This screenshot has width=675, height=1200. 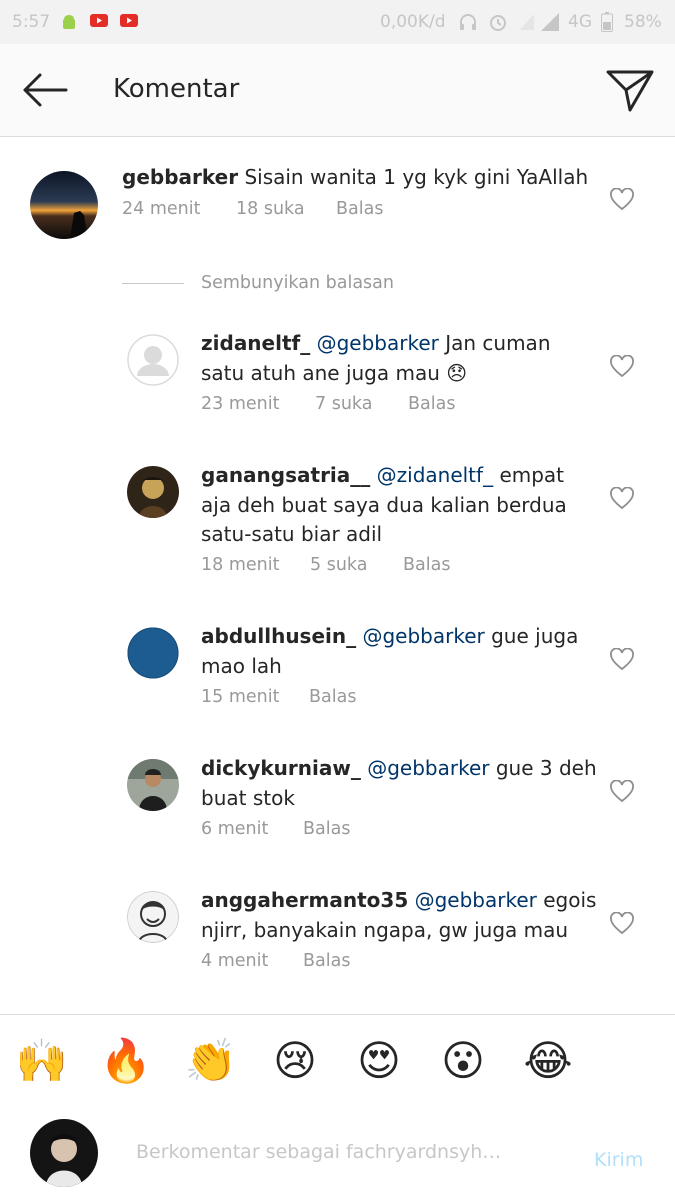 I want to click on emoji-quick-bar: 🙌 🔥 👏 😢 😍 😮 😂, so click(x=337, y=1061).